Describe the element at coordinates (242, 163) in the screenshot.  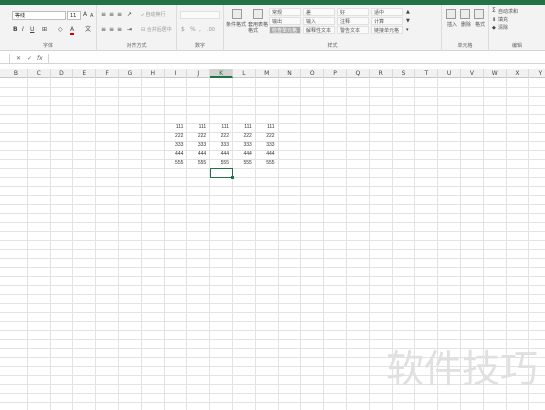
I see `cell-l-5: 555` at that location.